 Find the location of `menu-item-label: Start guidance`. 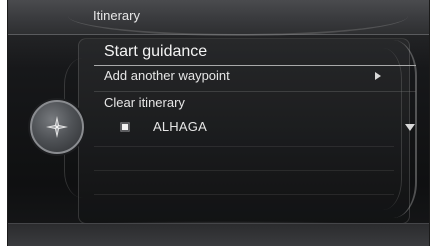

menu-item-label: Start guidance is located at coordinates (156, 51).